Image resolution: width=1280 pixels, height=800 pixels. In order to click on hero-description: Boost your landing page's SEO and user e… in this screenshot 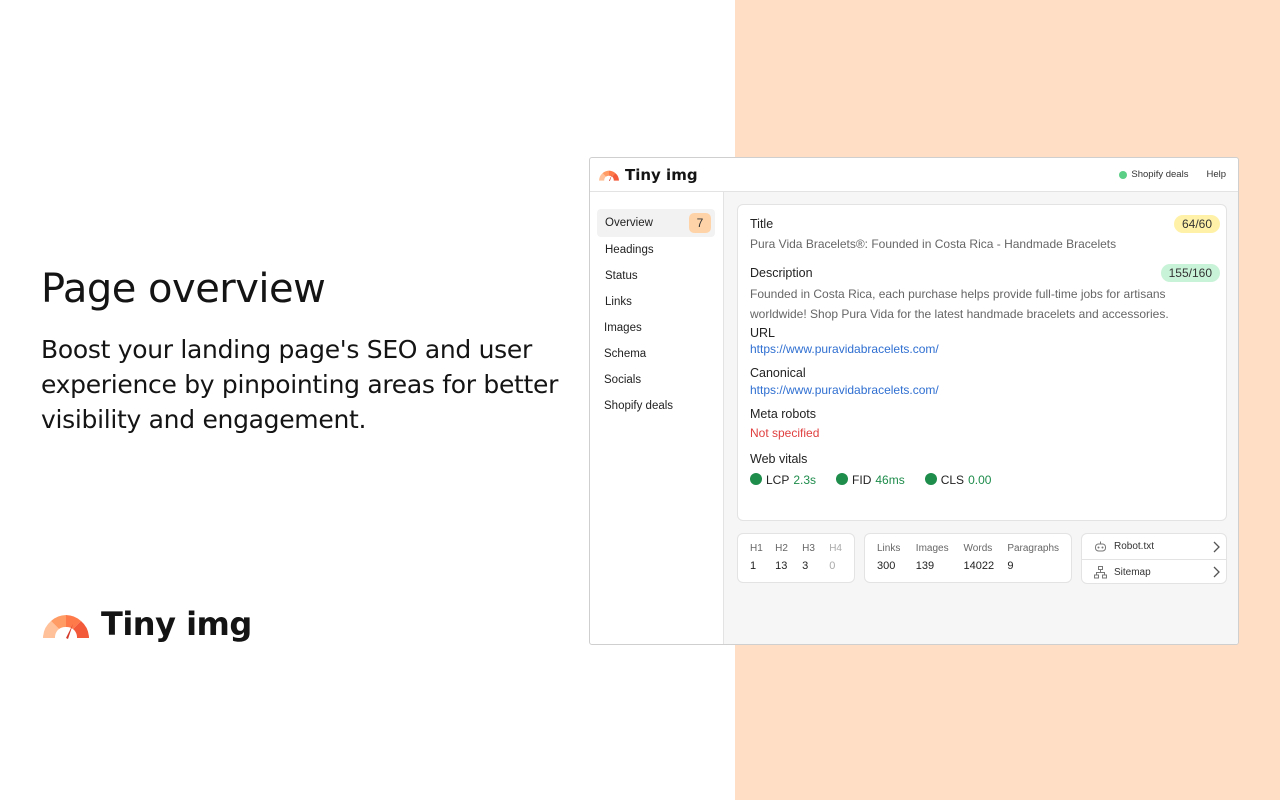, I will do `click(300, 384)`.